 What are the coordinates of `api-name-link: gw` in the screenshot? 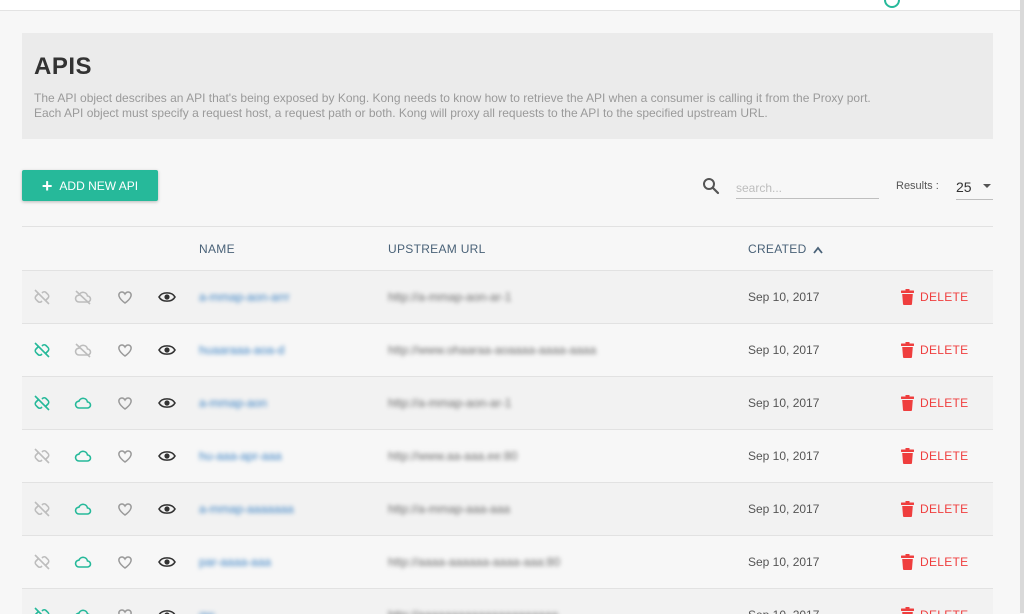 It's located at (206, 611).